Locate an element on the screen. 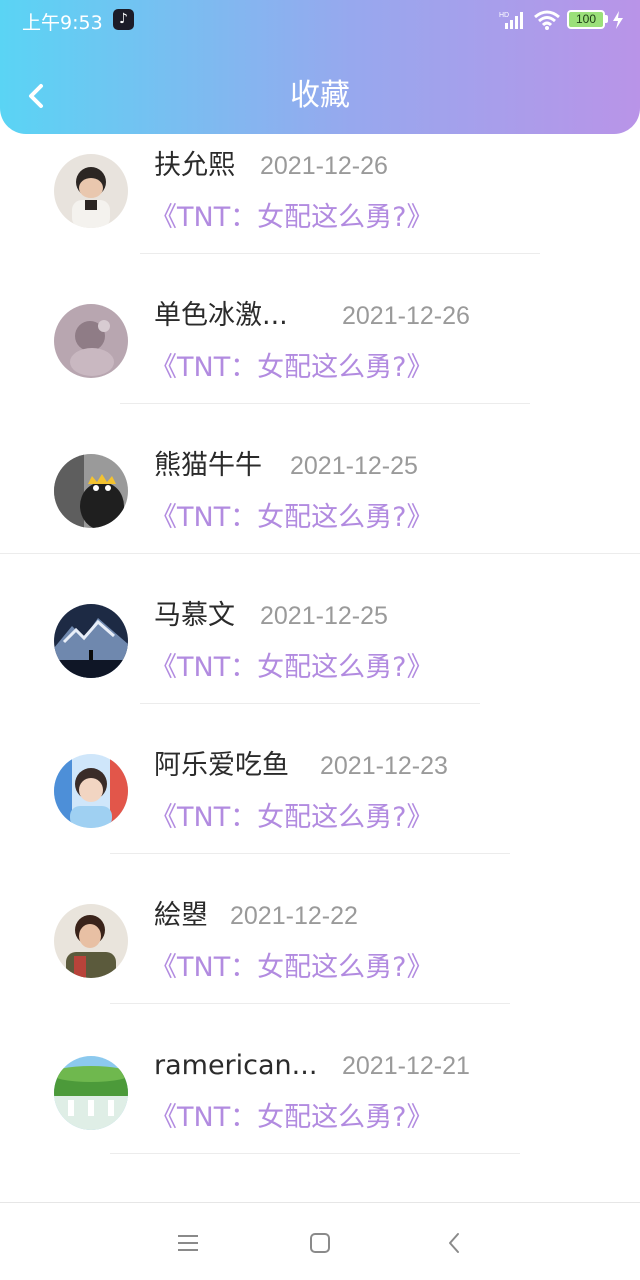 This screenshot has width=640, height=1280. list-item: 单色冰激... 2021-12-26 《TNT：女配这么勇?》 is located at coordinates (320, 359).